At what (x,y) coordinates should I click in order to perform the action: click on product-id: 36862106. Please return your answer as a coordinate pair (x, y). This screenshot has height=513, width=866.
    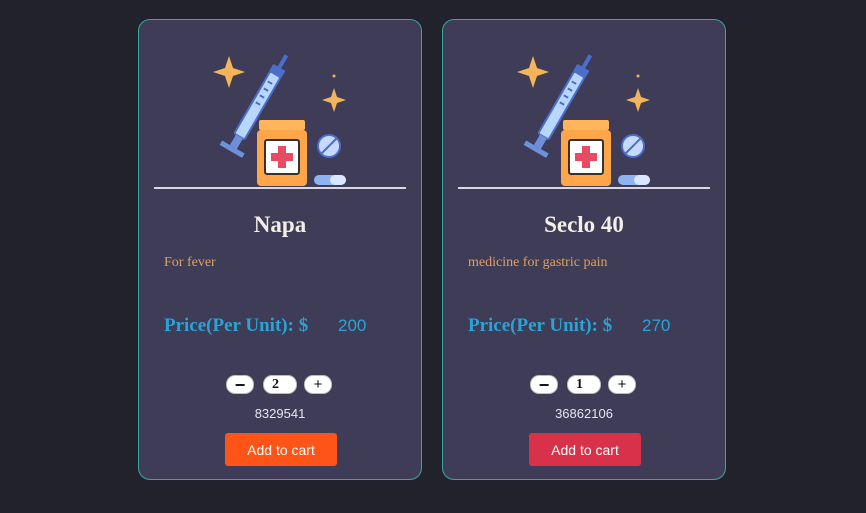
    Looking at the image, I should click on (584, 413).